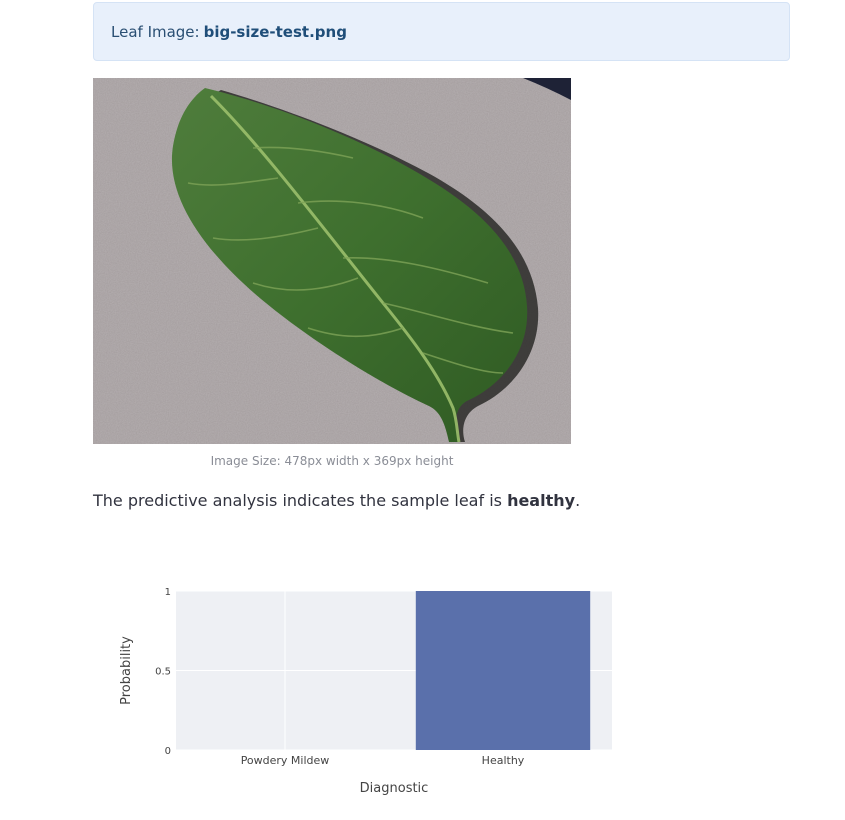  Describe the element at coordinates (394, 788) in the screenshot. I see `x-axis-title: Diagnostic` at that location.